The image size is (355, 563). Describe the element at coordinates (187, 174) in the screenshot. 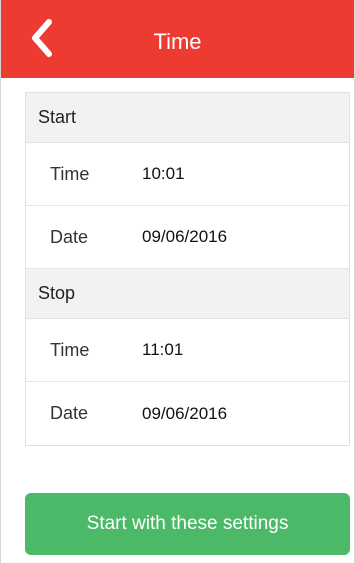

I see `start-time-row: Time 10:01` at that location.